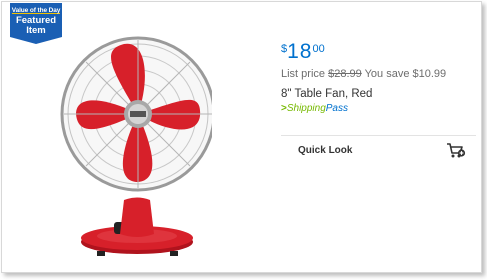  What do you see at coordinates (345, 74) in the screenshot?
I see `list-price-value: $28.99` at bounding box center [345, 74].